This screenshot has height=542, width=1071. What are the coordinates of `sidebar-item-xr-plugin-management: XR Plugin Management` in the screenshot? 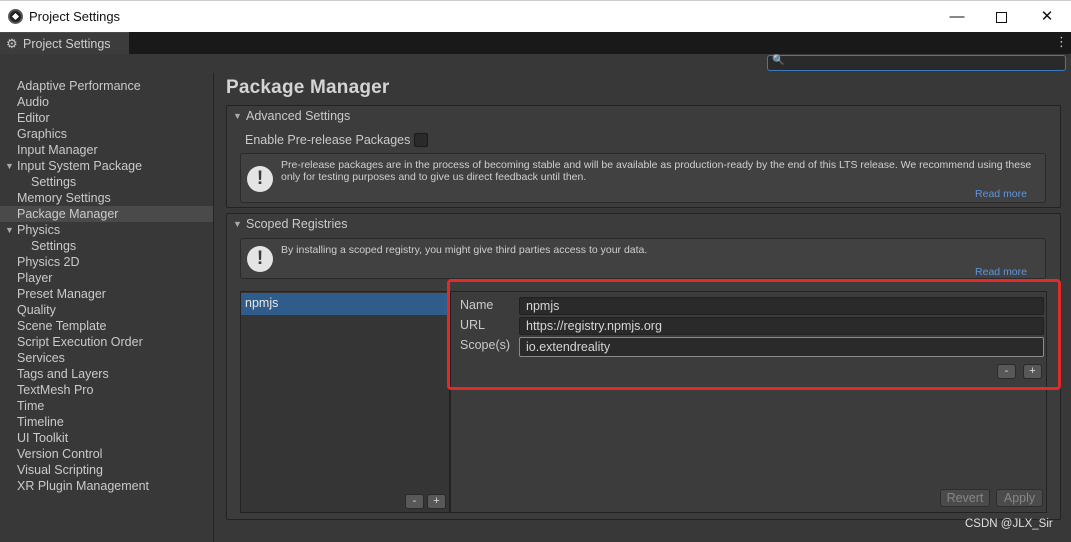 It's located at (106, 486).